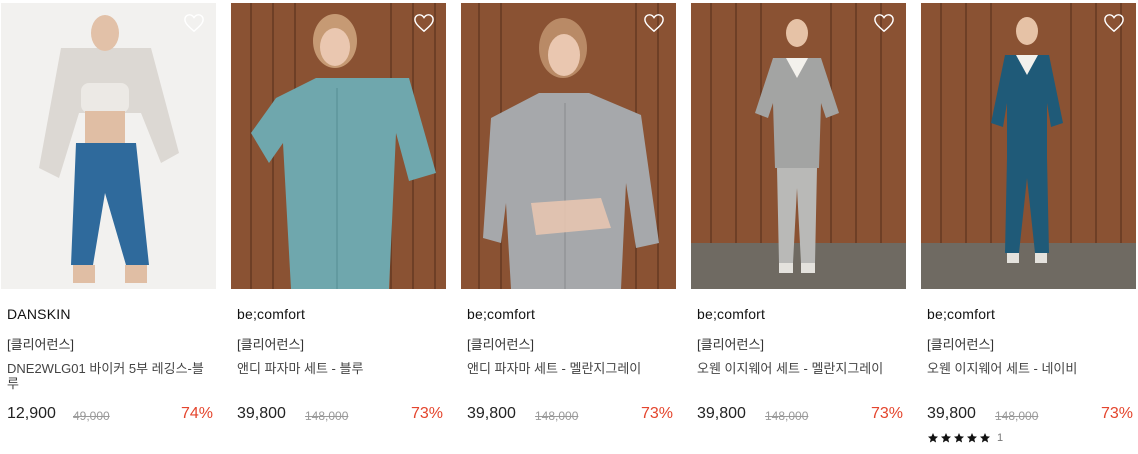 The width and height of the screenshot is (1138, 454). Describe the element at coordinates (31, 413) in the screenshot. I see `sale-price: 12,900` at that location.